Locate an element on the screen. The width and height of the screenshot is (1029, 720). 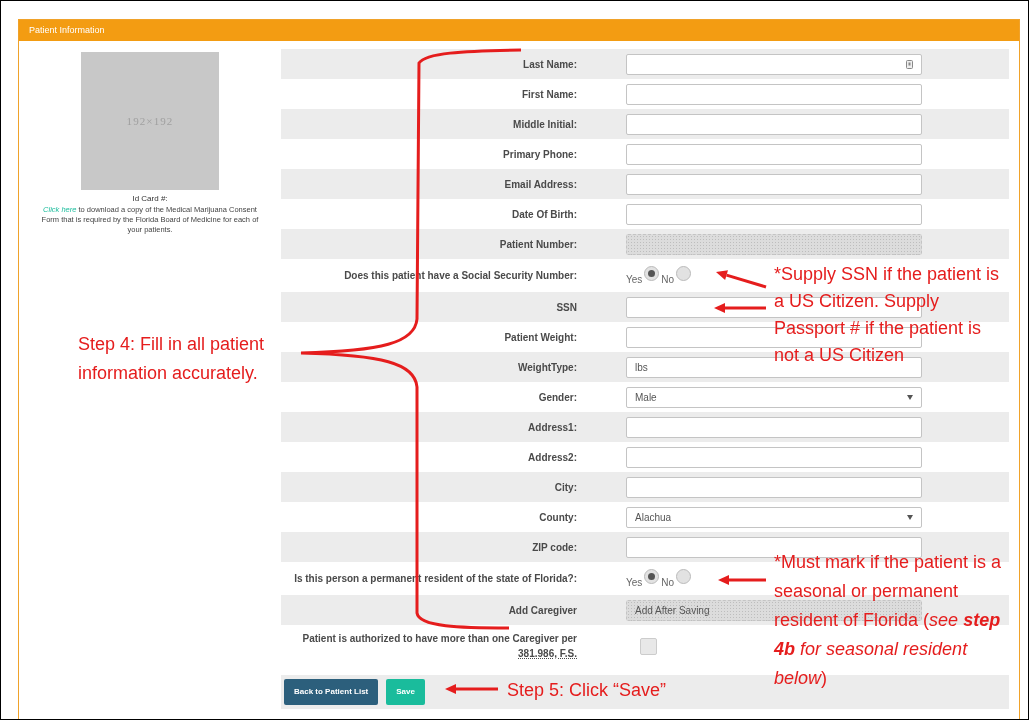
field-label: SSN is located at coordinates (566, 307).